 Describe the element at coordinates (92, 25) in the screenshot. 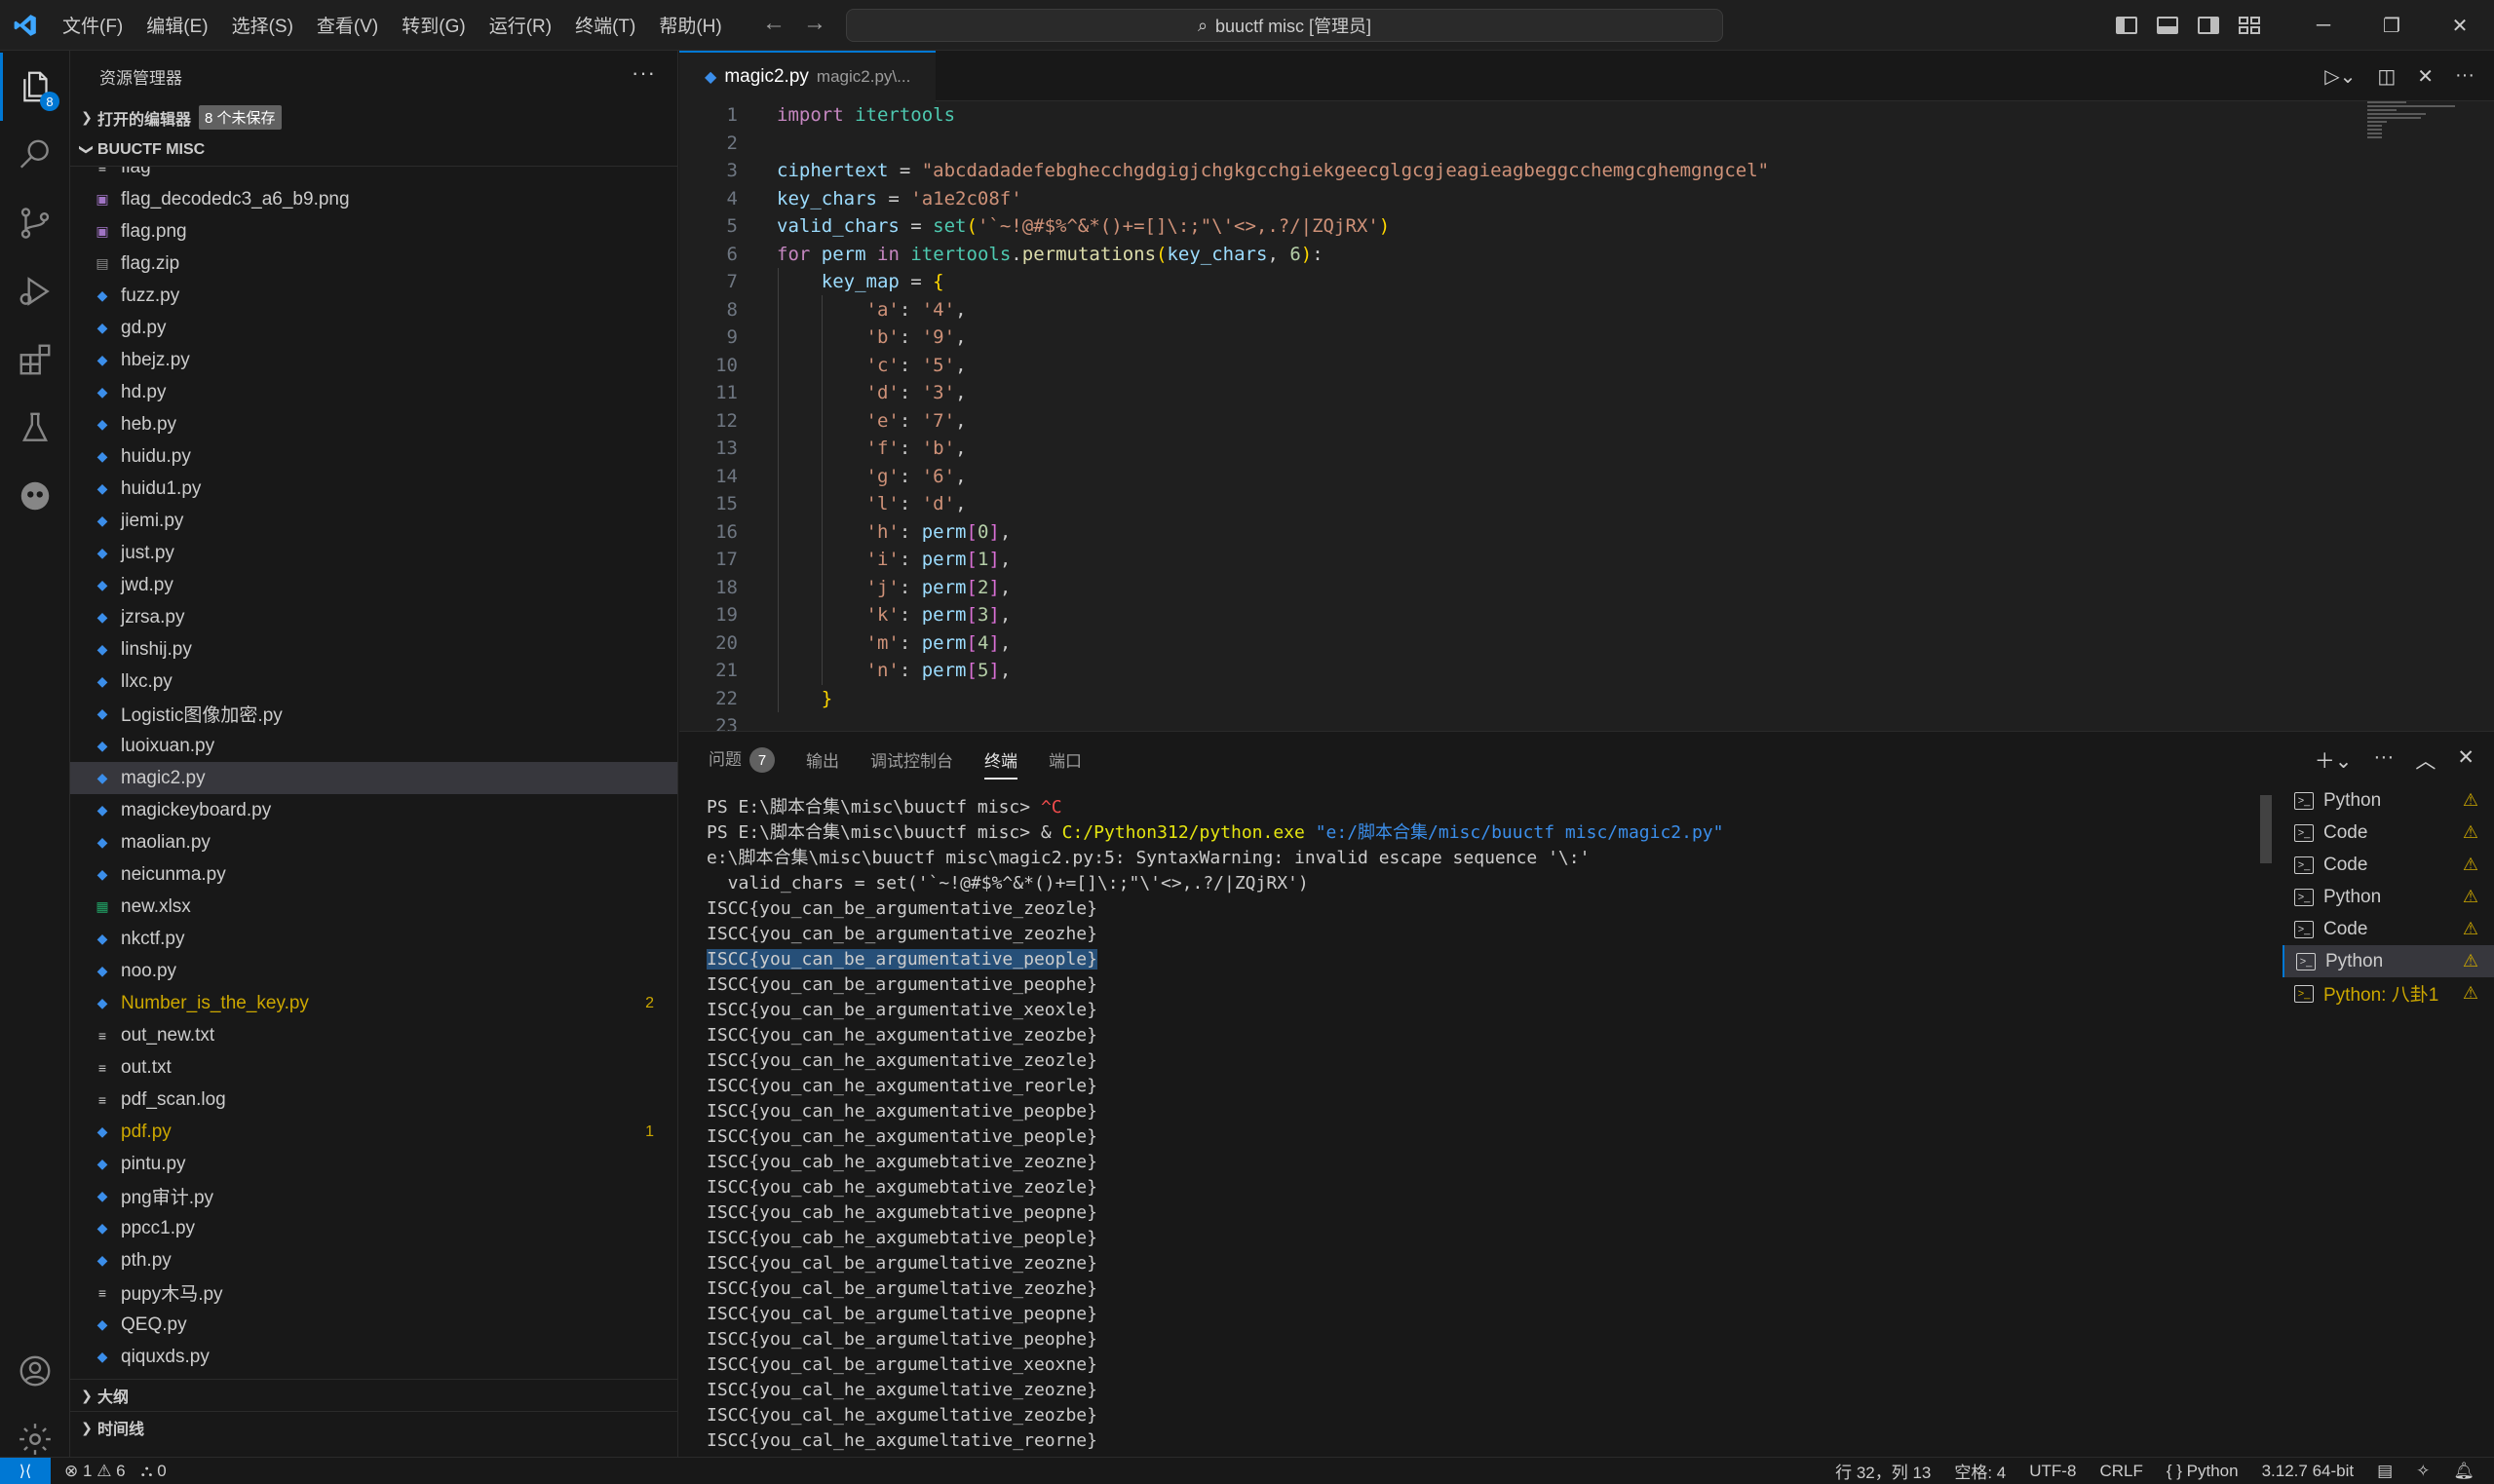

I see `menu-item-0: 文件(F)` at that location.